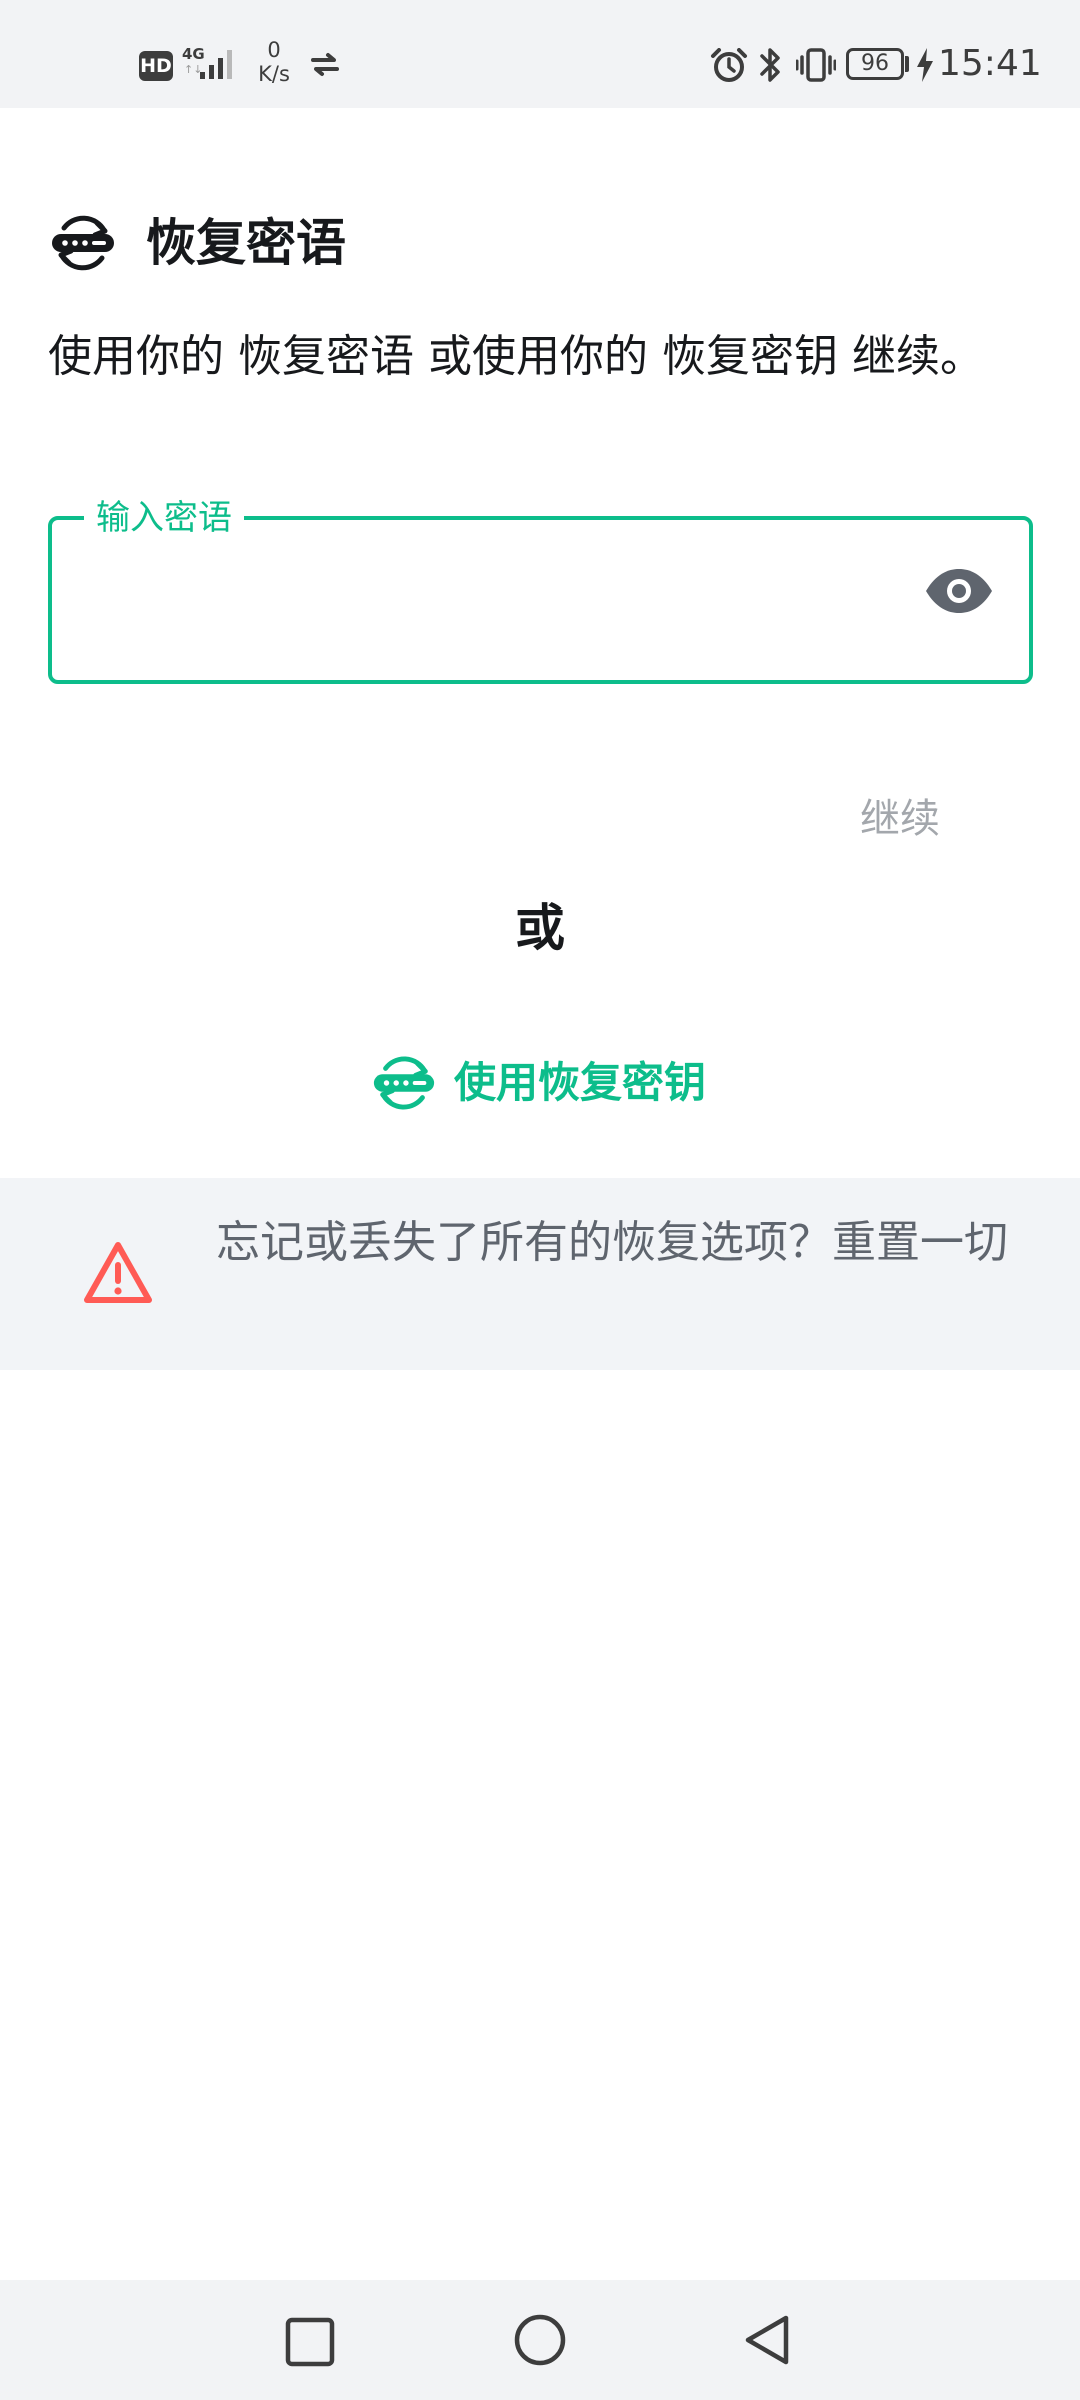 The width and height of the screenshot is (1080, 2400). What do you see at coordinates (516, 356) in the screenshot?
I see `description-text: 使用你的 恢复密语 或使用你的 恢复密钥 继续。` at bounding box center [516, 356].